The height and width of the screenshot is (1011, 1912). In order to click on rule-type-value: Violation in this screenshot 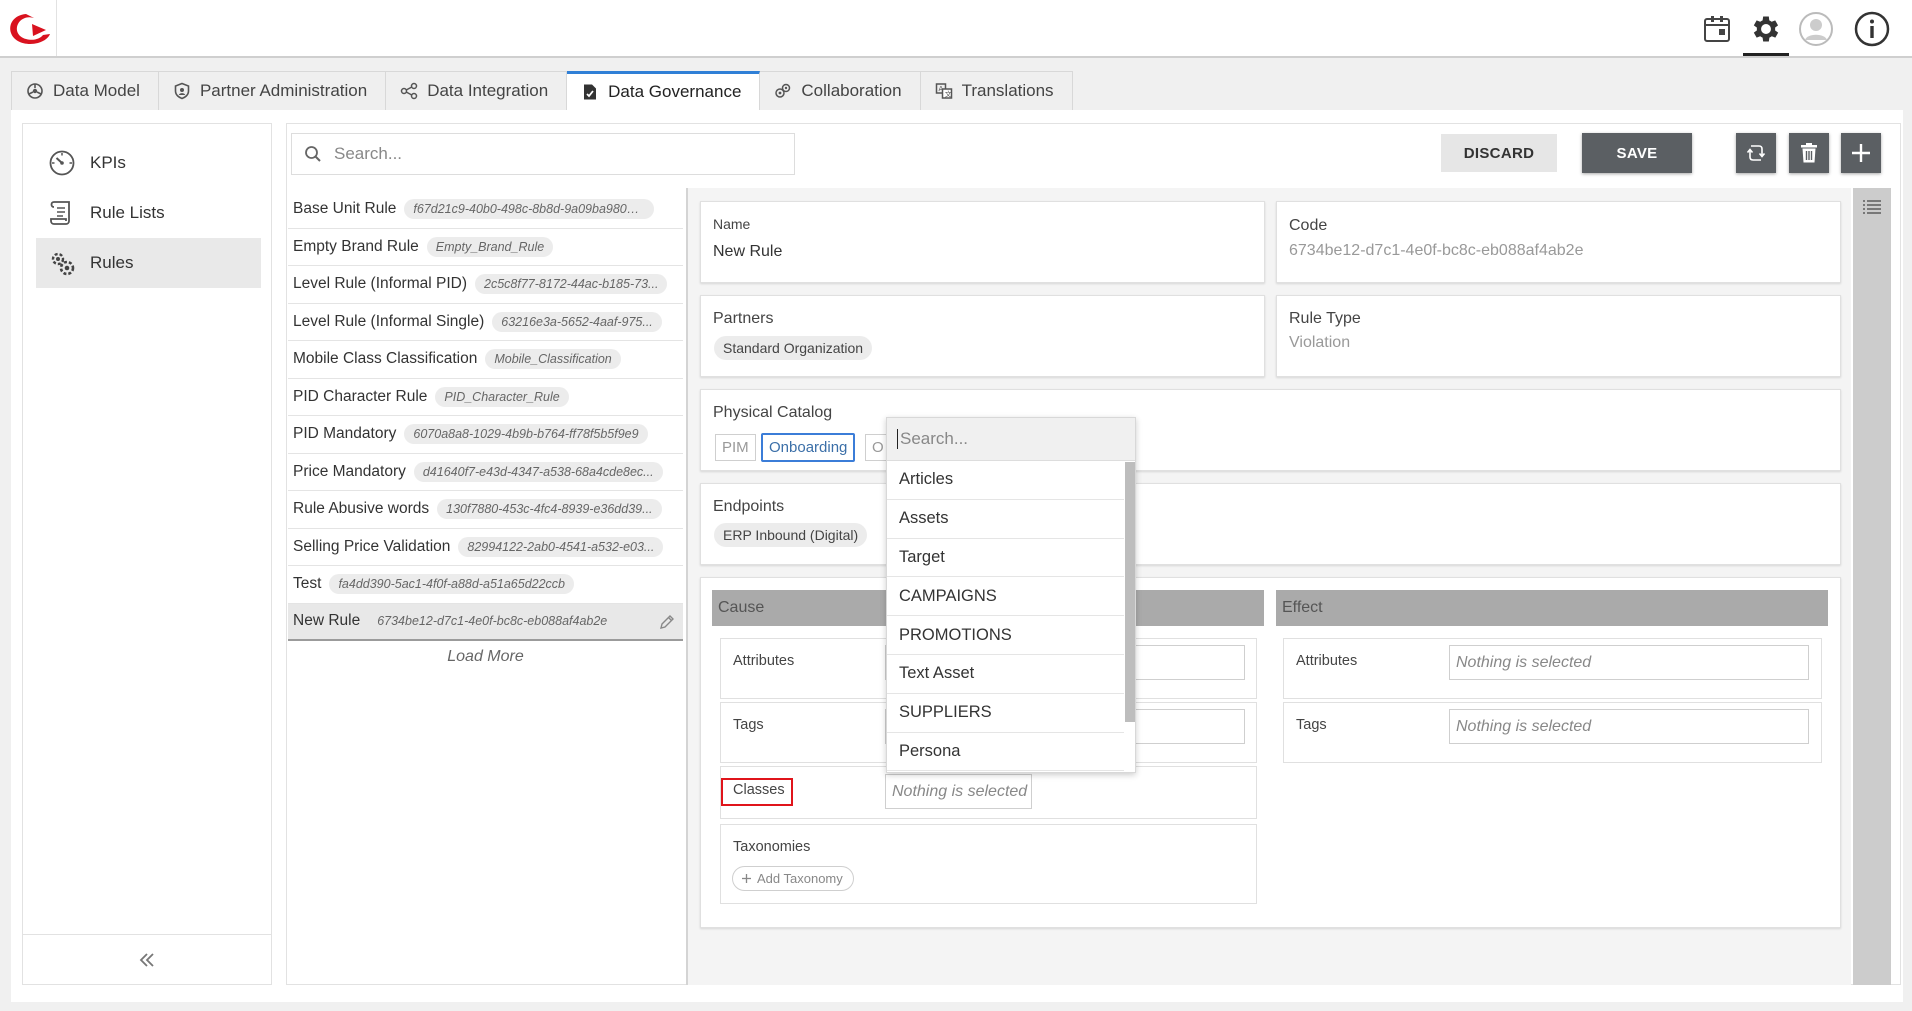, I will do `click(1319, 343)`.